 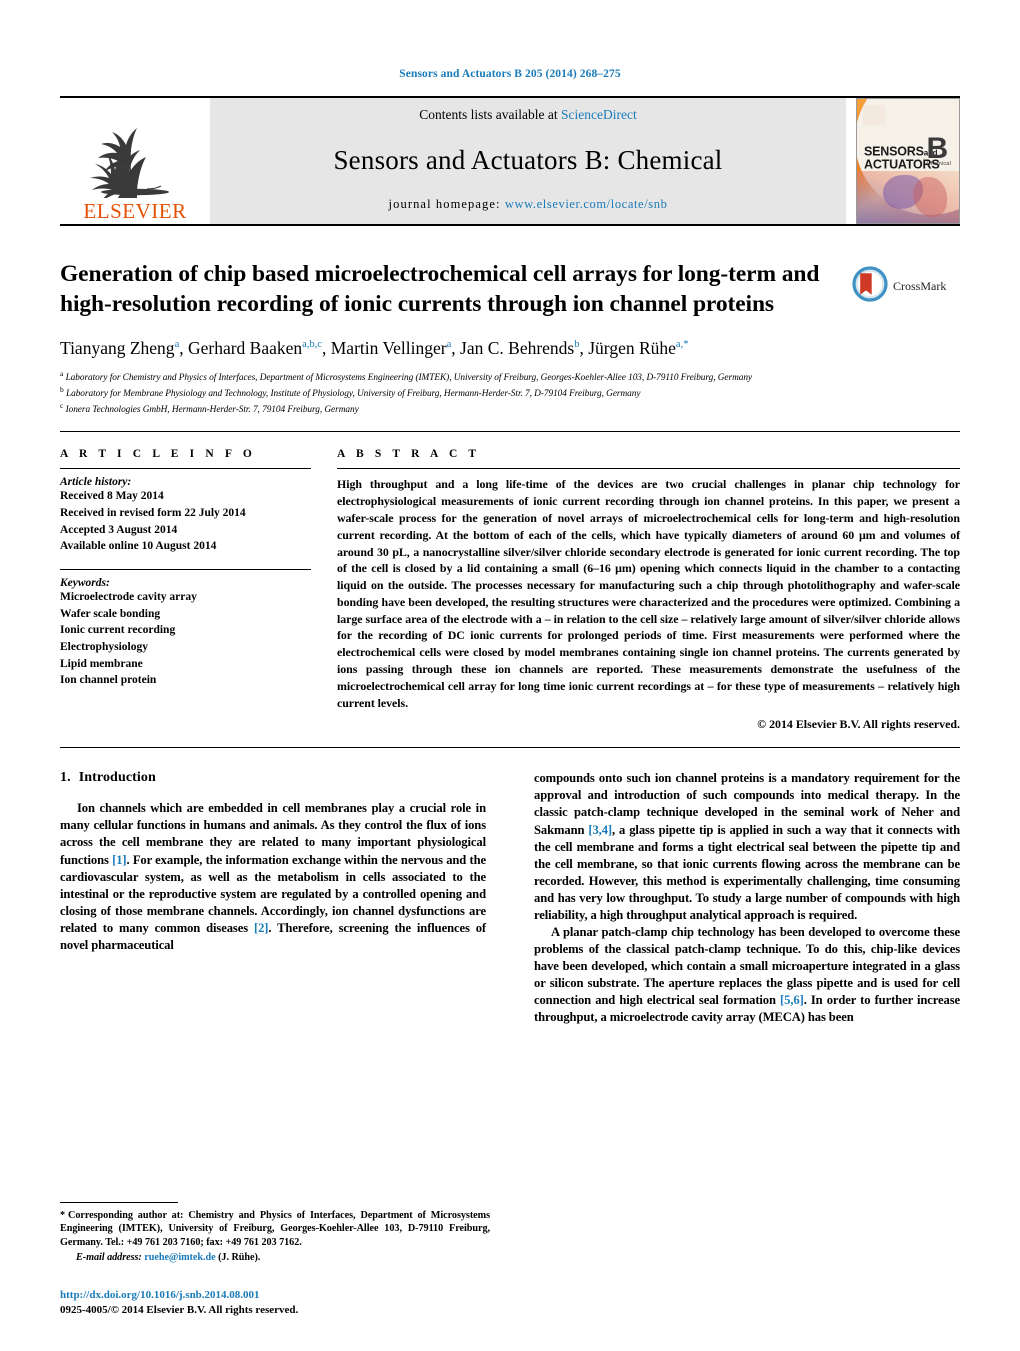 I want to click on abstract-heading: A B S T R A C T, so click(x=409, y=454).